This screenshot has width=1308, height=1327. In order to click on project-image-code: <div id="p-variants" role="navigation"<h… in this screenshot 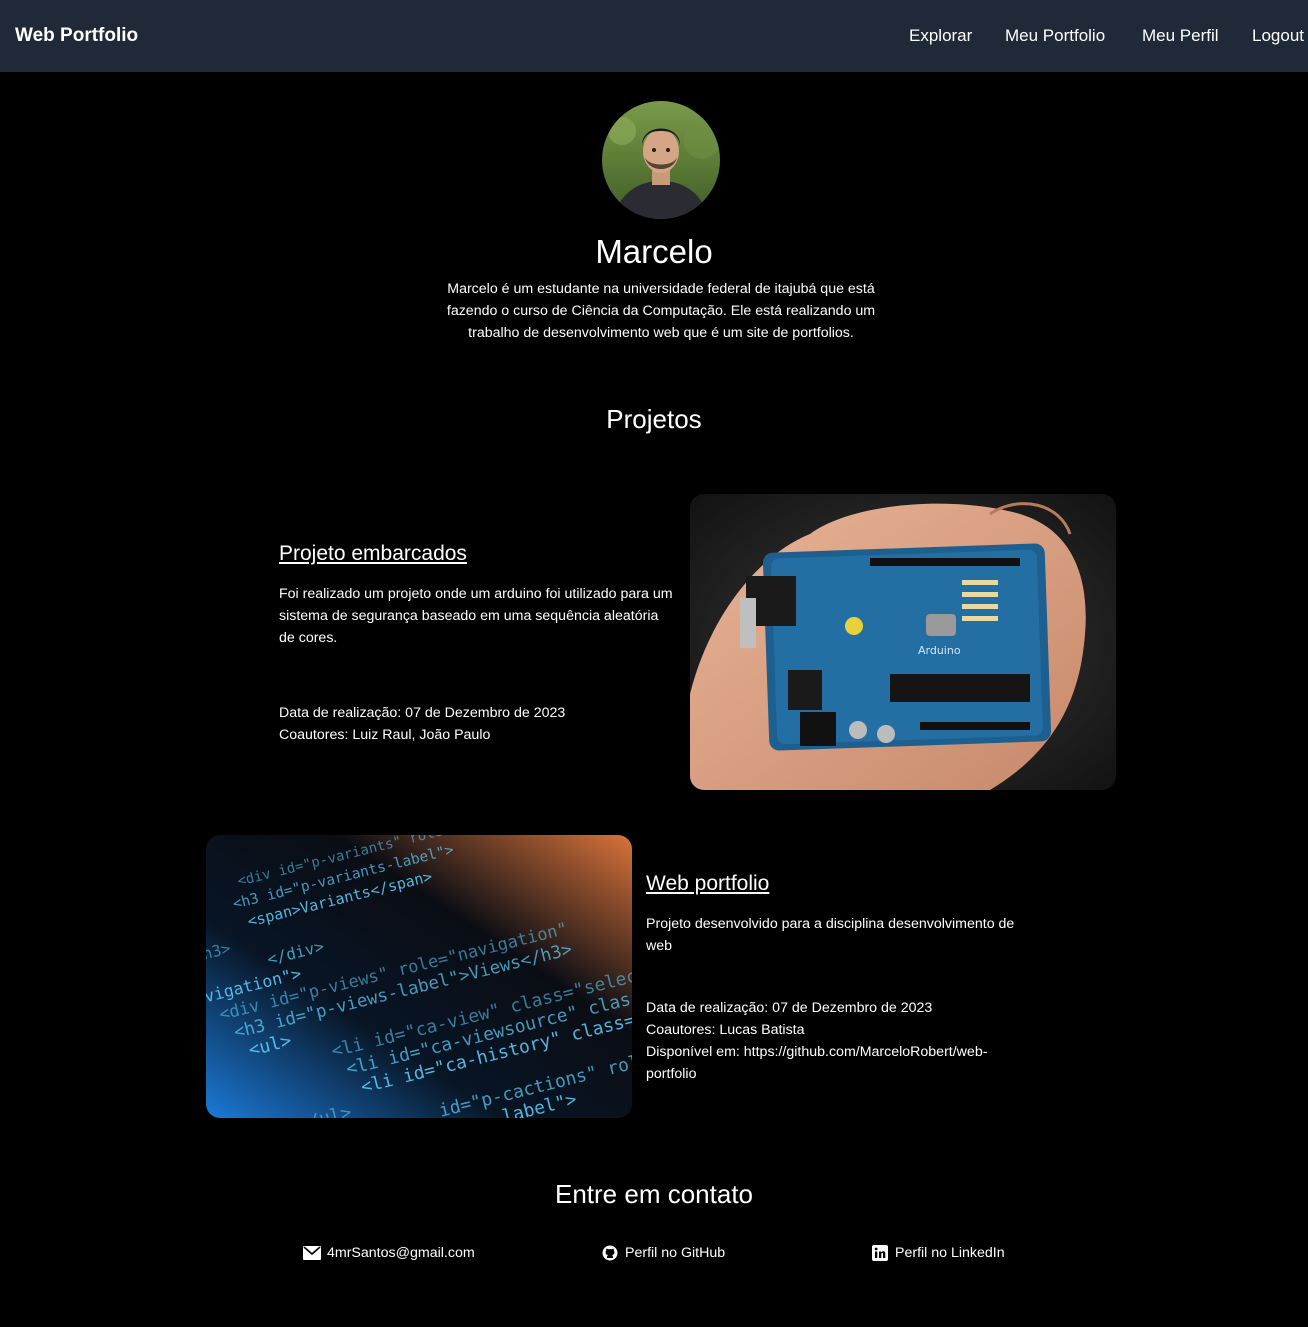, I will do `click(419, 976)`.